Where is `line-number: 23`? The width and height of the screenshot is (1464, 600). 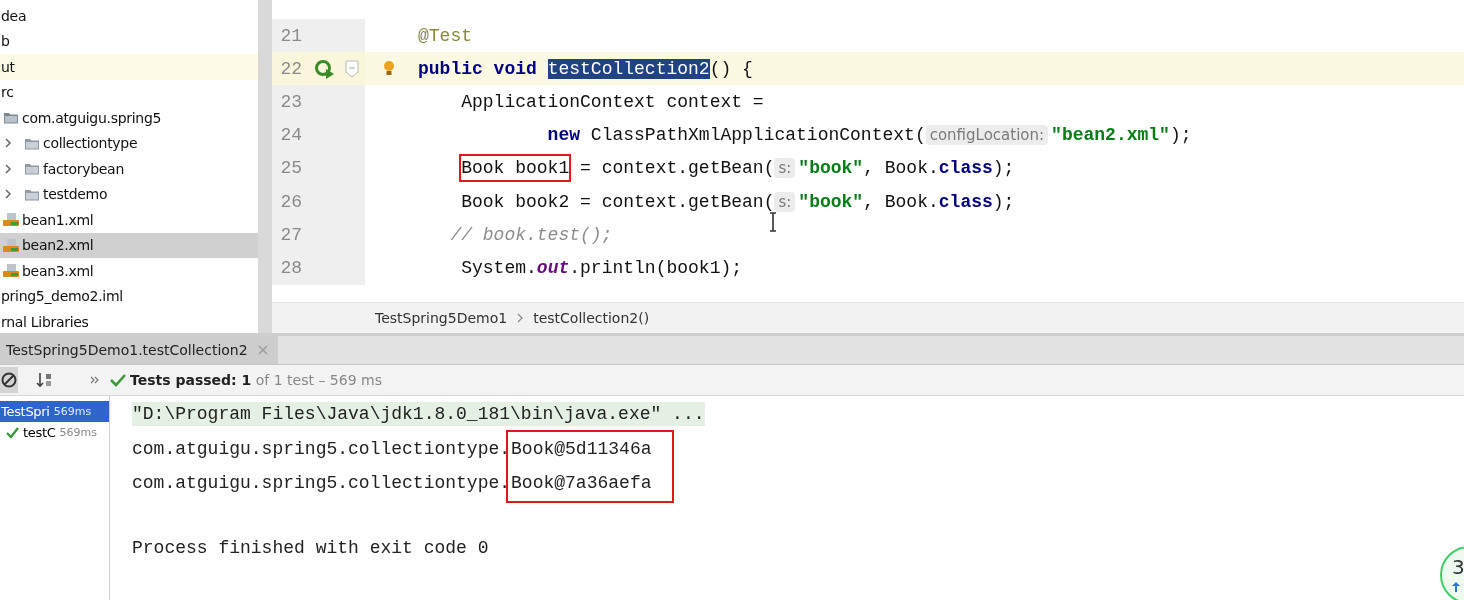
line-number: 23 is located at coordinates (290, 101).